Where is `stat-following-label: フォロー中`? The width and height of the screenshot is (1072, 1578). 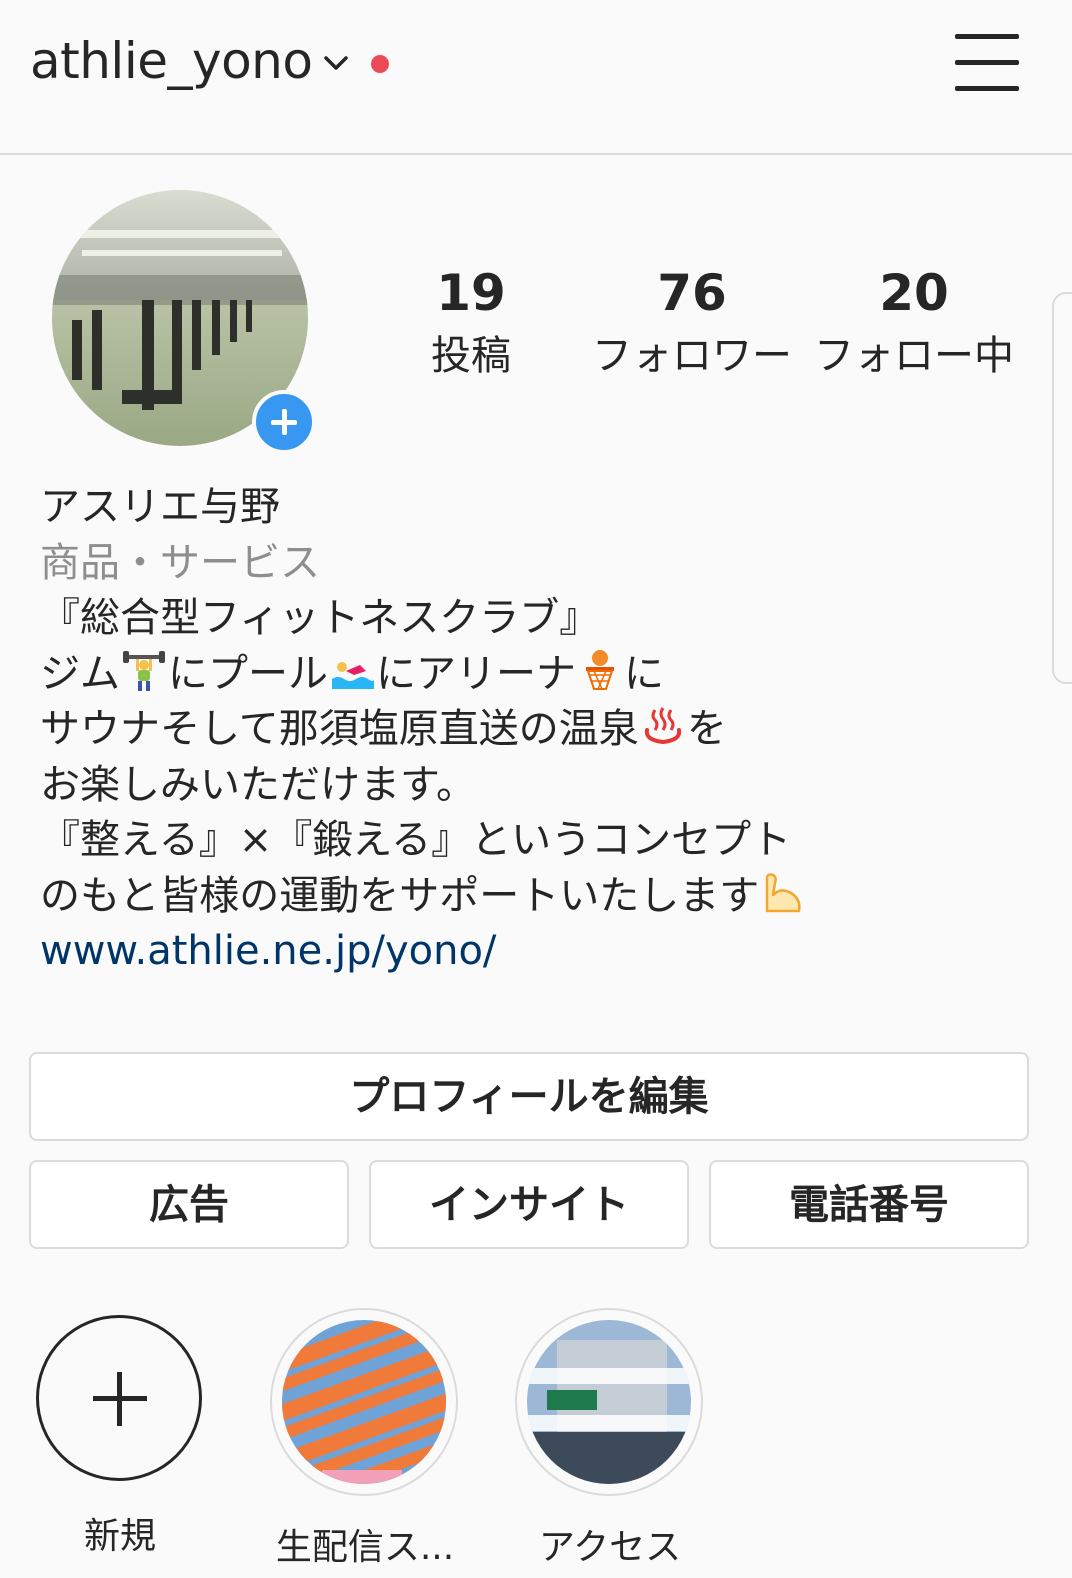 stat-following-label: フォロー中 is located at coordinates (914, 356).